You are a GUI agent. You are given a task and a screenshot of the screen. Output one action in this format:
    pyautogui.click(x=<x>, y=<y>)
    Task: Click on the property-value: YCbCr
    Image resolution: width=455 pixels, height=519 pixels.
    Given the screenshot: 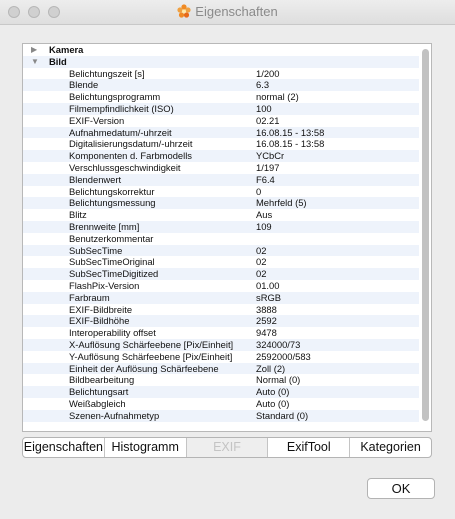 What is the action you would take?
    pyautogui.click(x=270, y=156)
    